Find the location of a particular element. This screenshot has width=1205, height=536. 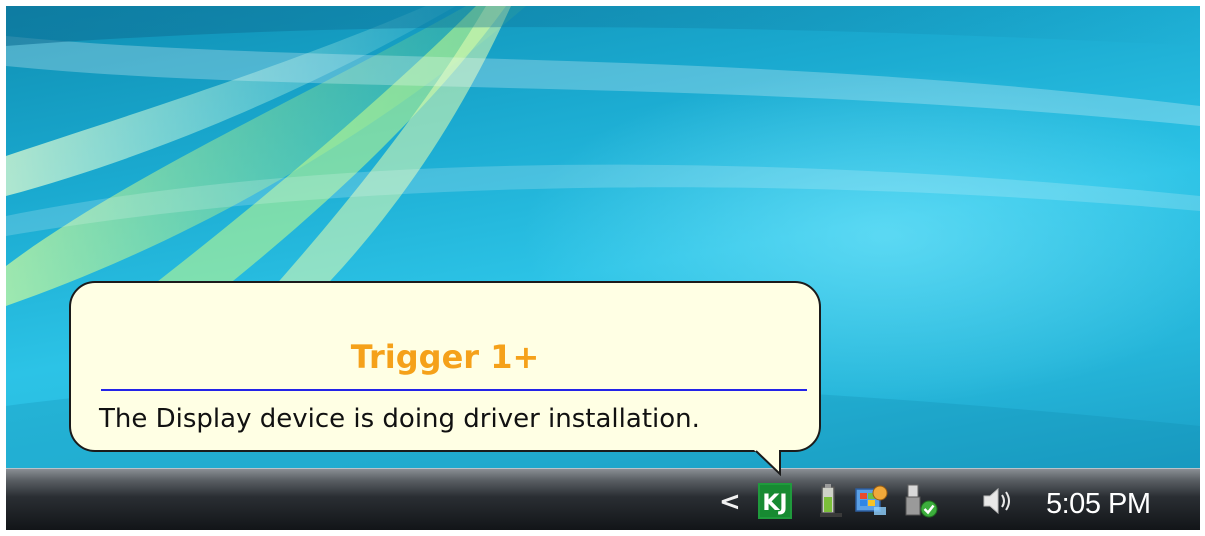

kj-trigger-app-icon: KJ is located at coordinates (775, 501).